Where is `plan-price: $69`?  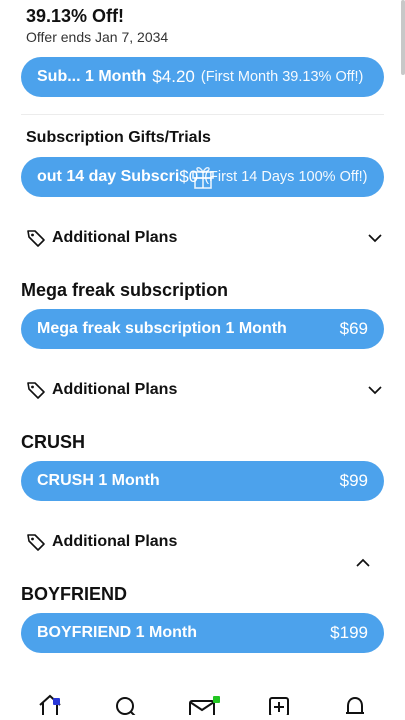 plan-price: $69 is located at coordinates (353, 328).